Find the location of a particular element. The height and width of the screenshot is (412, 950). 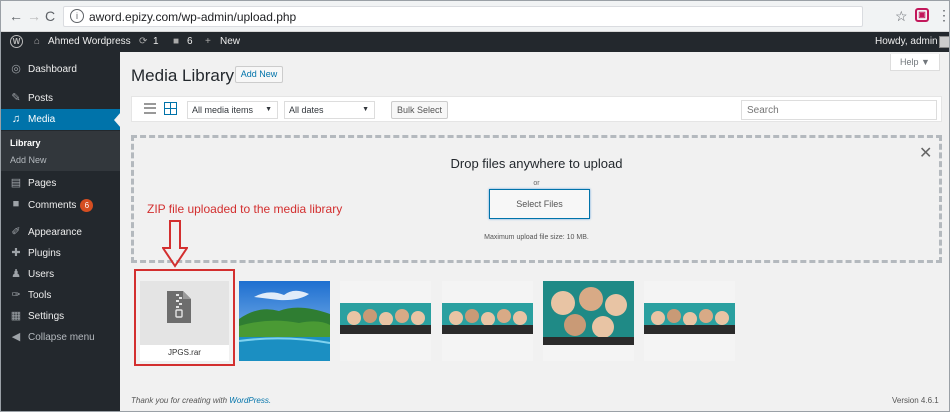

drop-or: or is located at coordinates (536, 183).